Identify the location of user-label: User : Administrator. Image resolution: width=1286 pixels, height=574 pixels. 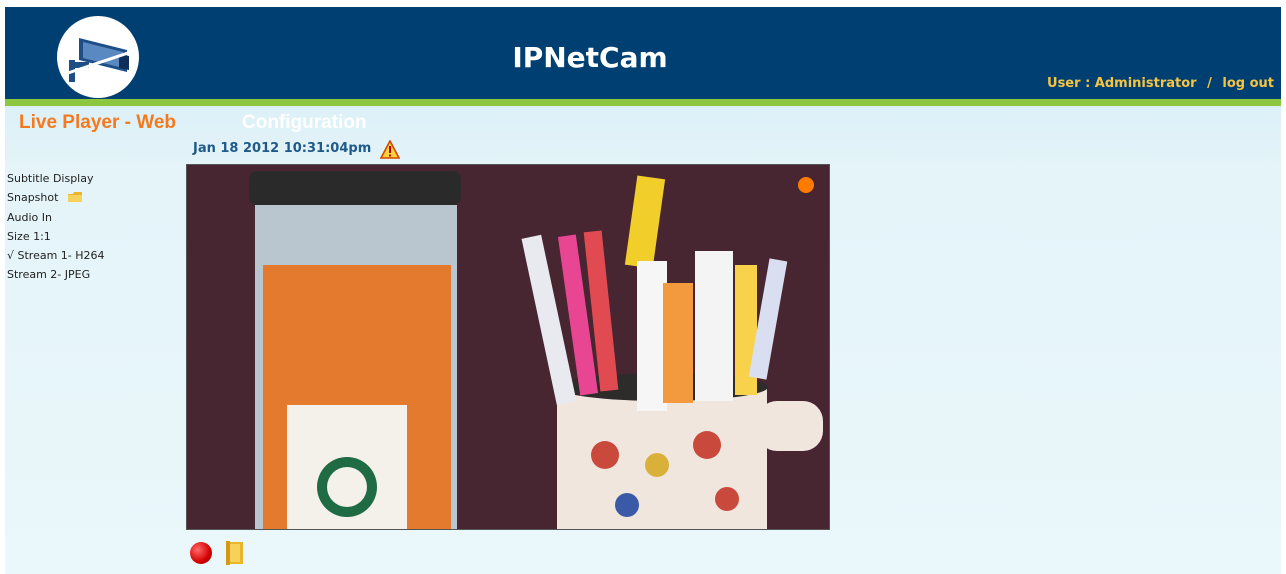
(1122, 83).